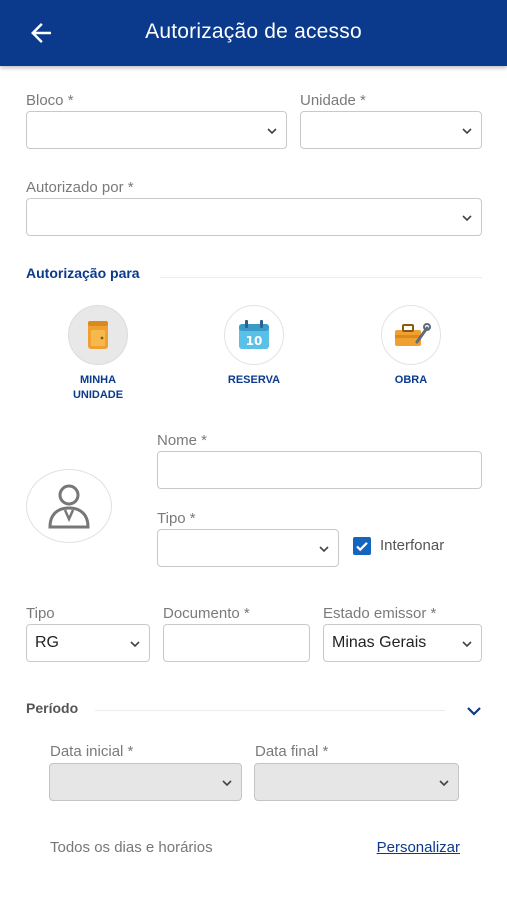 The height and width of the screenshot is (900, 507). I want to click on option-minha-unidade: MINHA UNIDADE, so click(98, 354).